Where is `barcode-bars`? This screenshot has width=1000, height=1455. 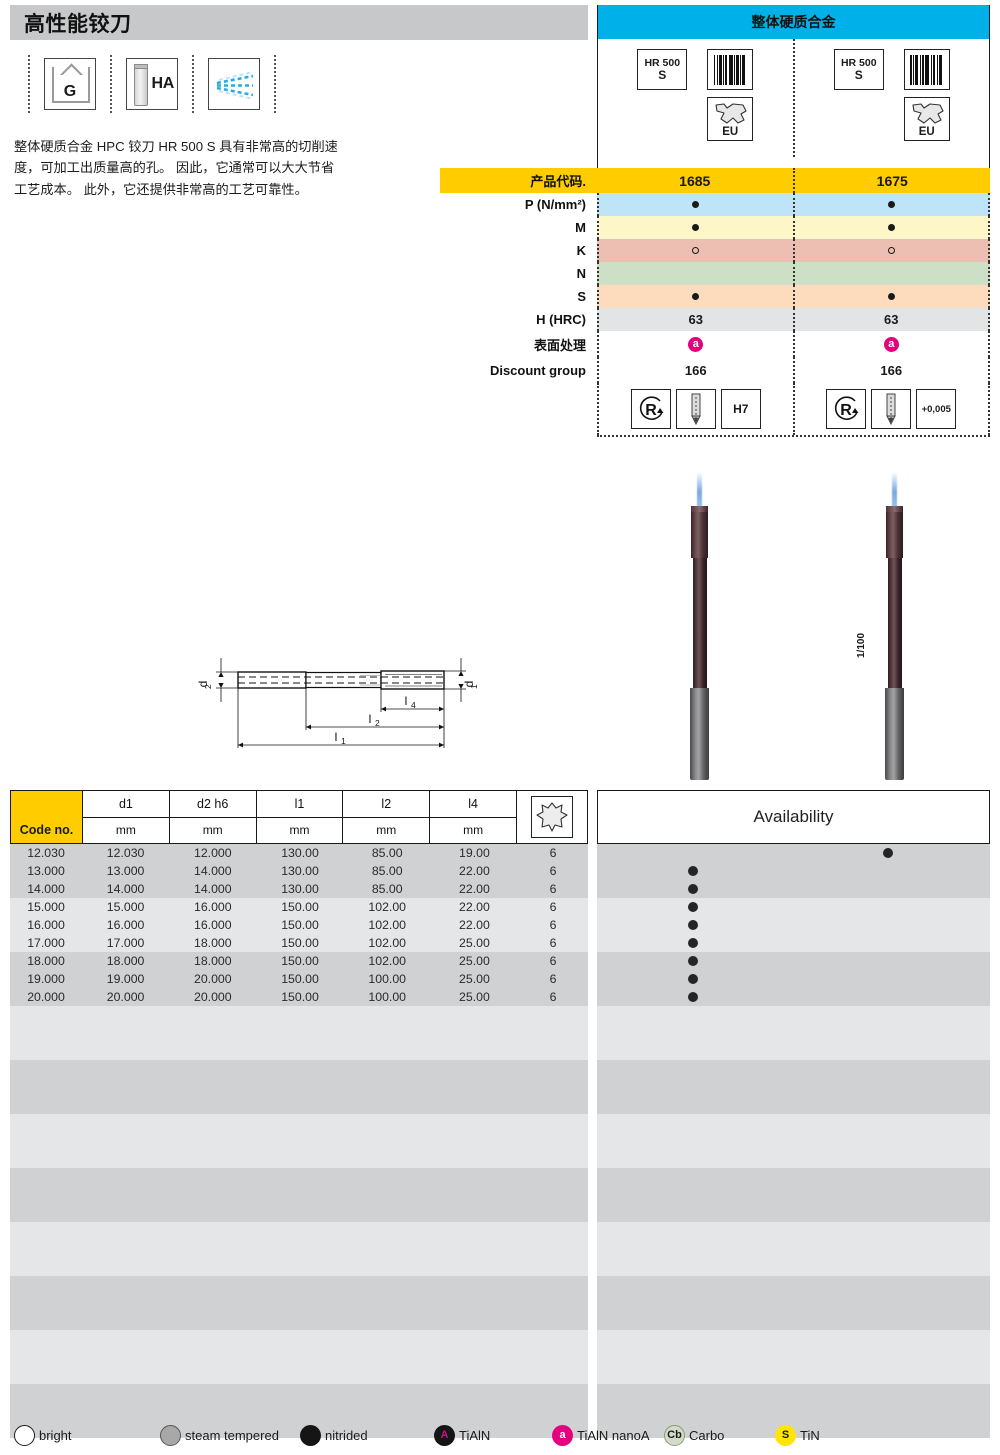 barcode-bars is located at coordinates (926, 69).